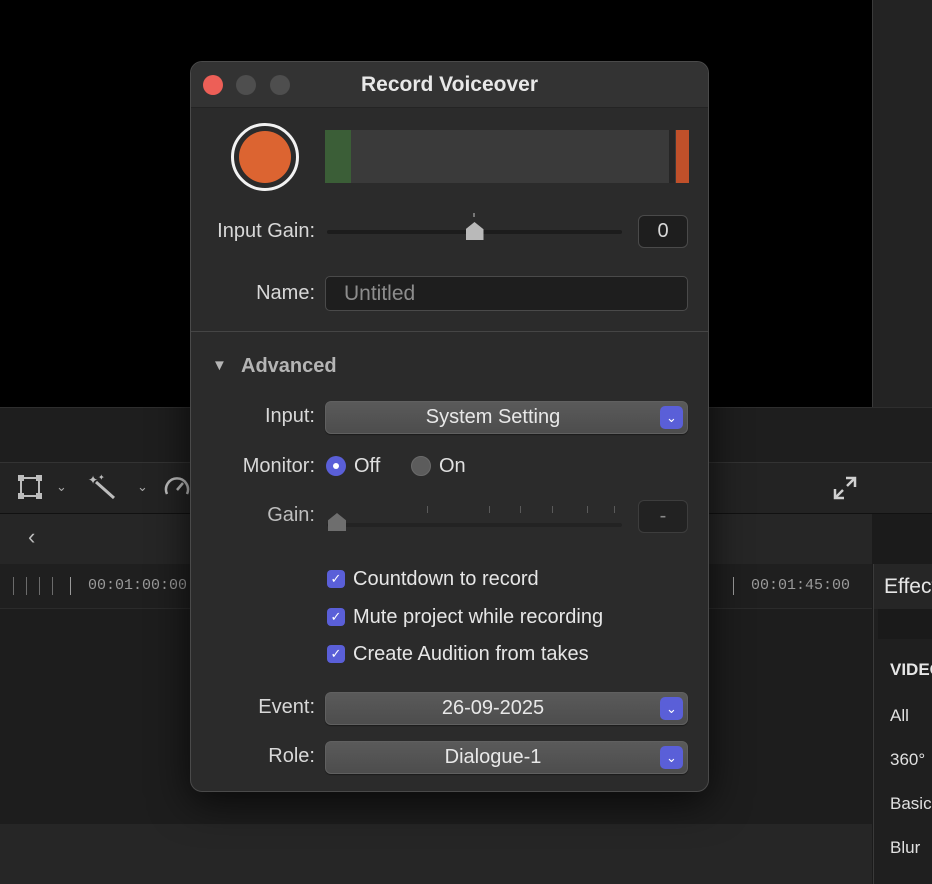  I want to click on input-gain-label: Input Gain:, so click(266, 231).